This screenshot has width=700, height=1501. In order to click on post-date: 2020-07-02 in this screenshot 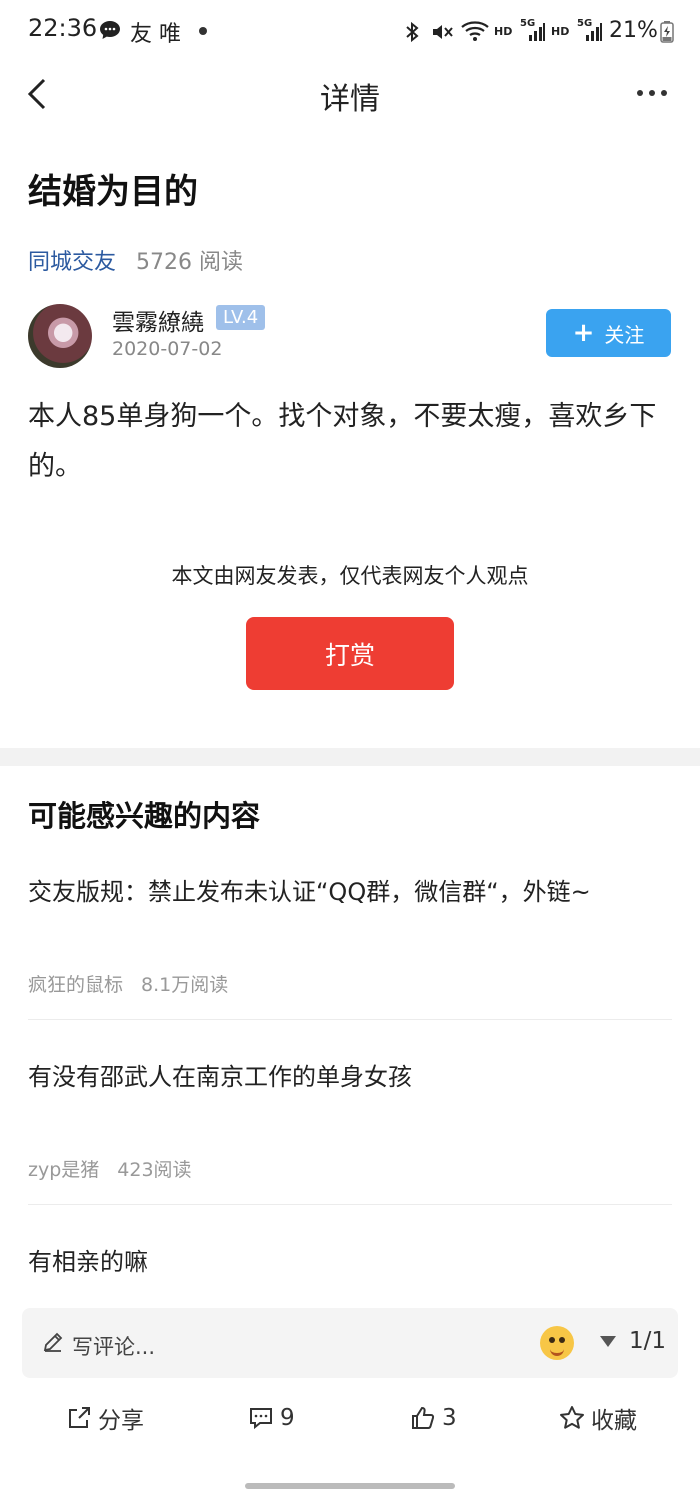, I will do `click(167, 349)`.